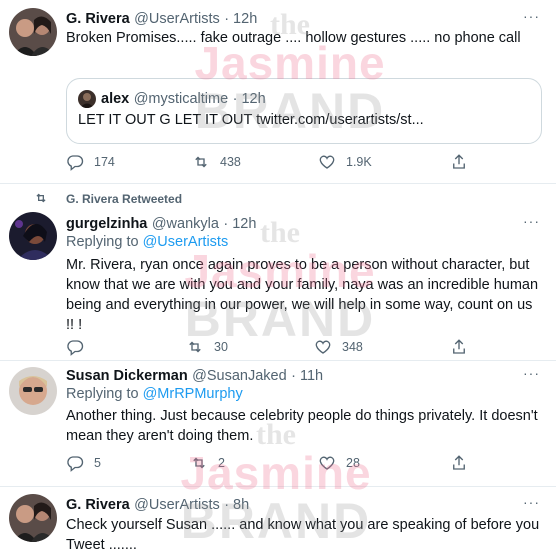 This screenshot has height=552, width=556. Describe the element at coordinates (207, 463) in the screenshot. I see `retweet-button: 2` at that location.